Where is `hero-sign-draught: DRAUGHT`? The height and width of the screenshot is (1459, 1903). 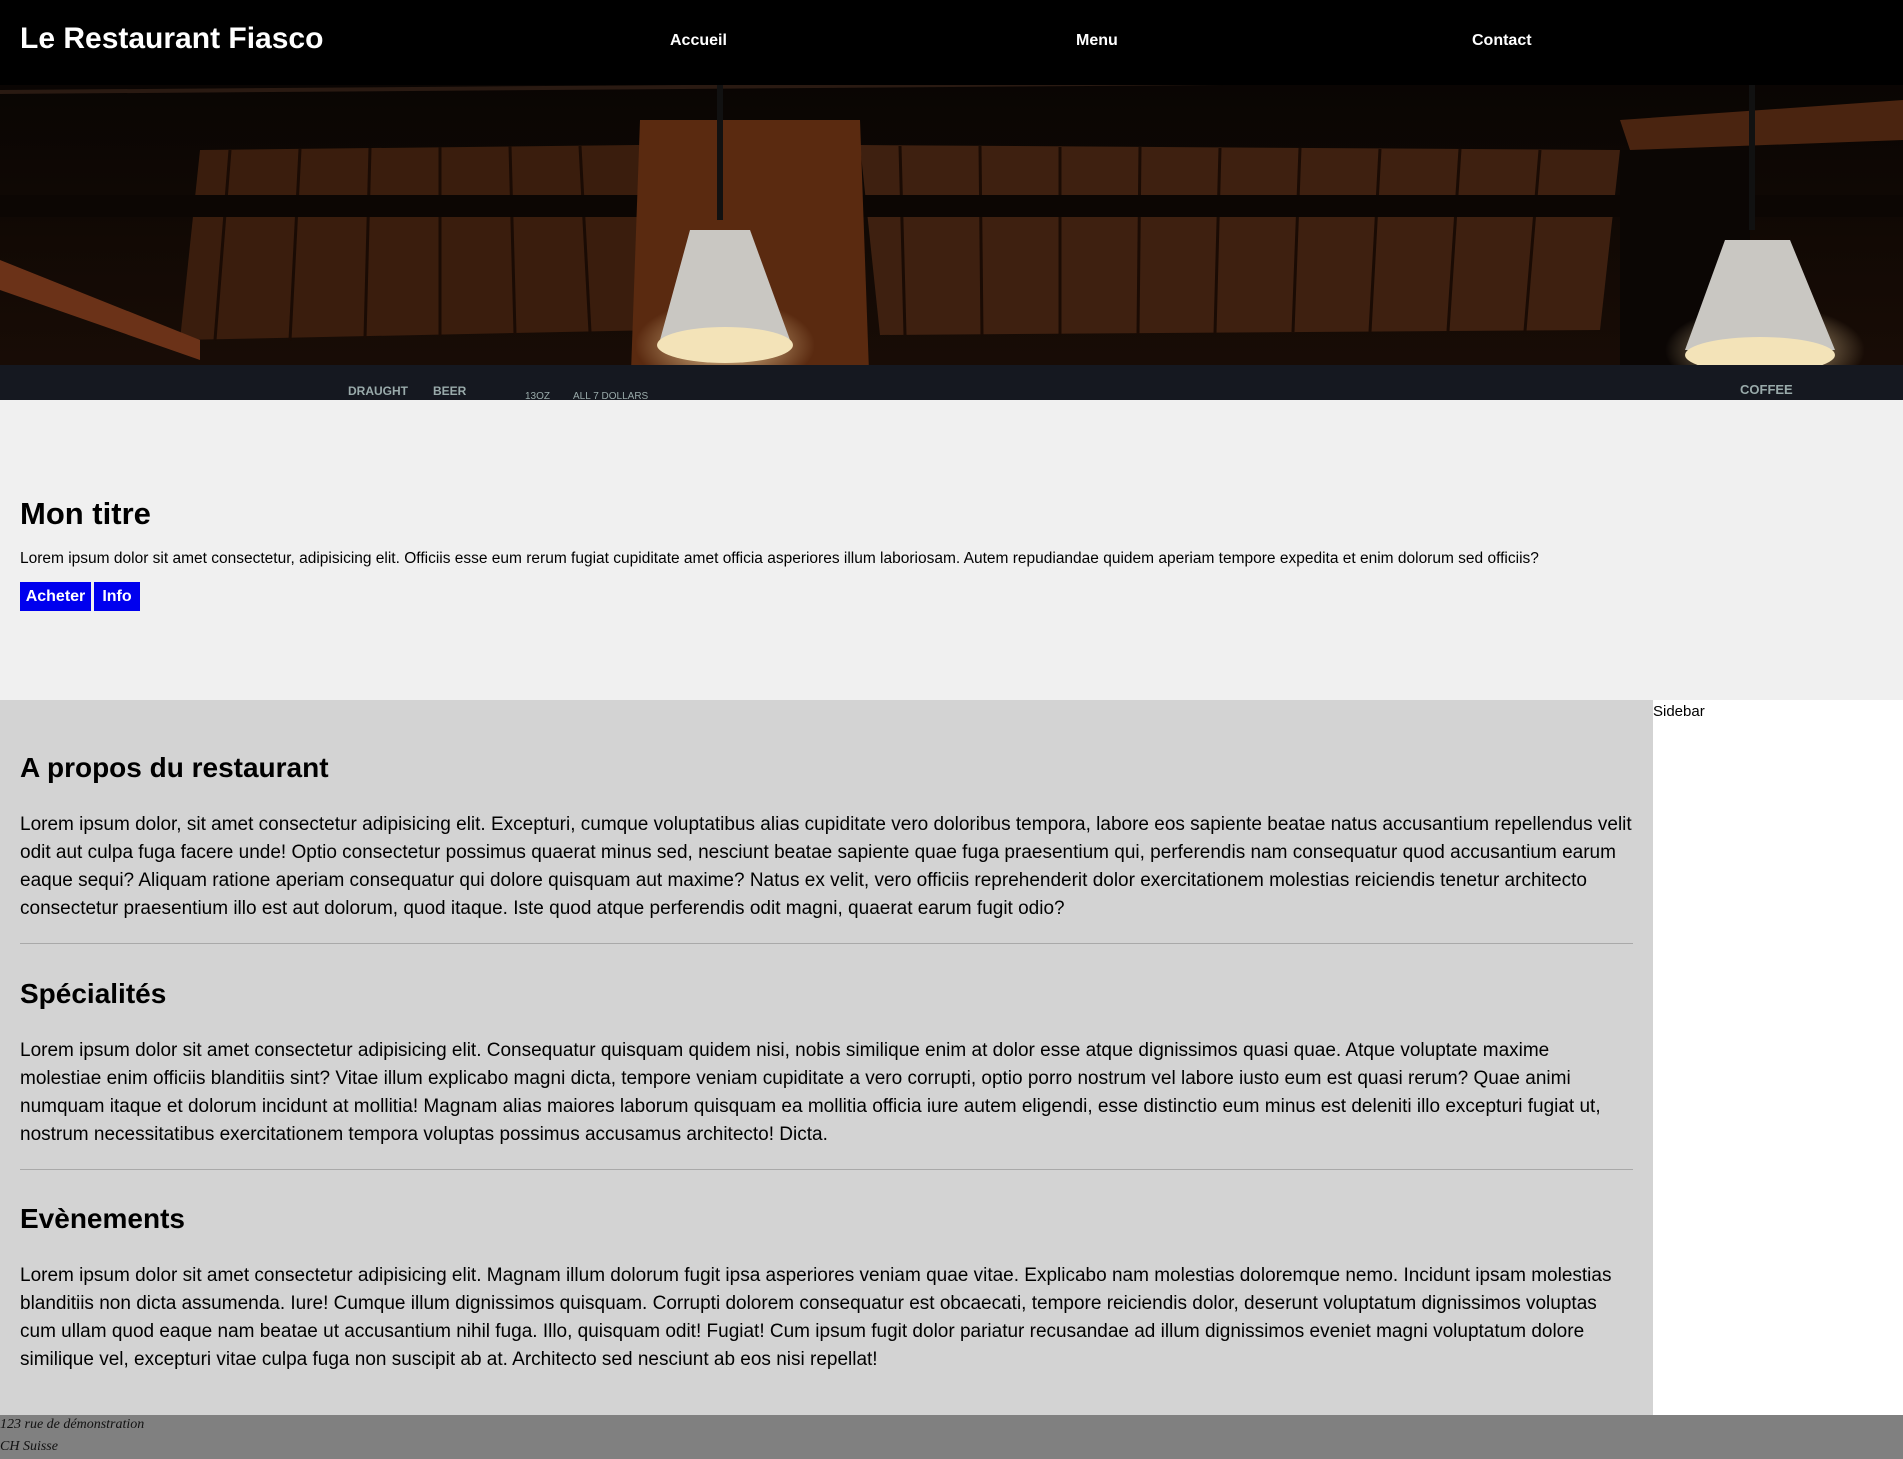
hero-sign-draught: DRAUGHT is located at coordinates (378, 391).